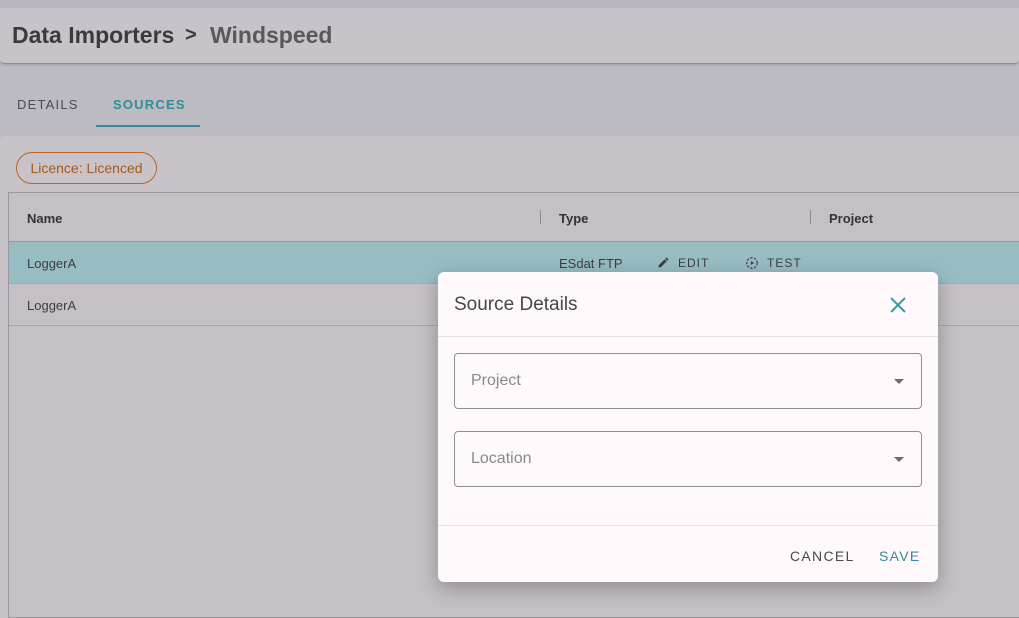  What do you see at coordinates (93, 35) in the screenshot?
I see `breadcrumb-data-importers: Data Importers` at bounding box center [93, 35].